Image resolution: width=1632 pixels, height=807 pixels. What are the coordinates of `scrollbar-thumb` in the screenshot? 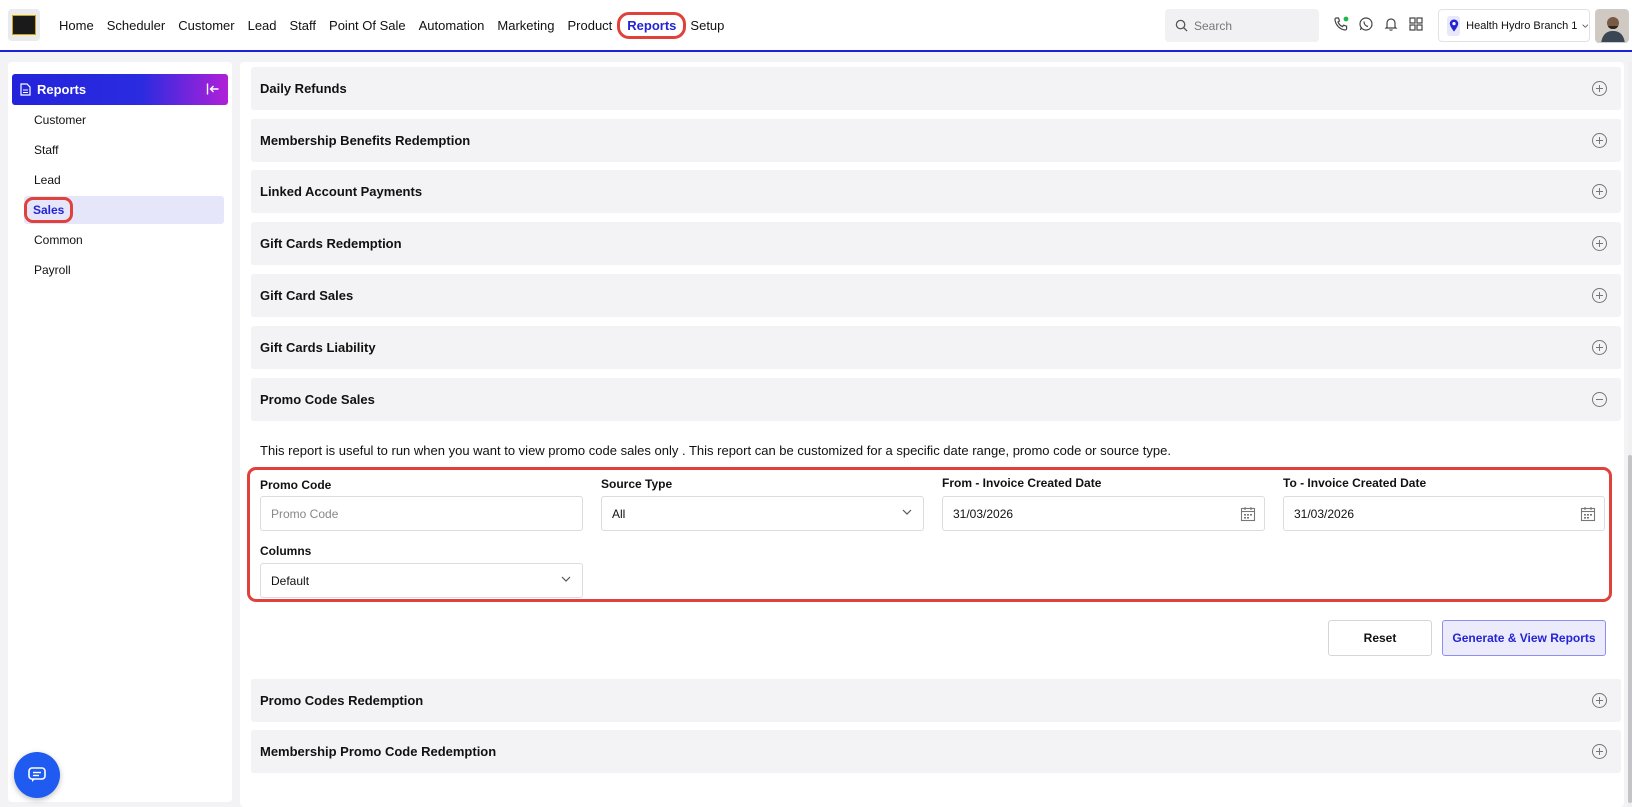 It's located at (1630, 629).